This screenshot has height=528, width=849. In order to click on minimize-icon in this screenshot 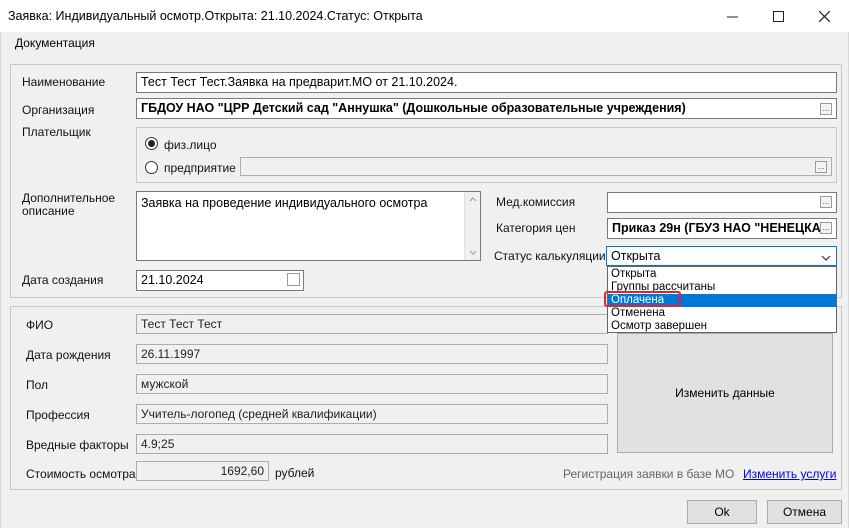, I will do `click(732, 16)`.